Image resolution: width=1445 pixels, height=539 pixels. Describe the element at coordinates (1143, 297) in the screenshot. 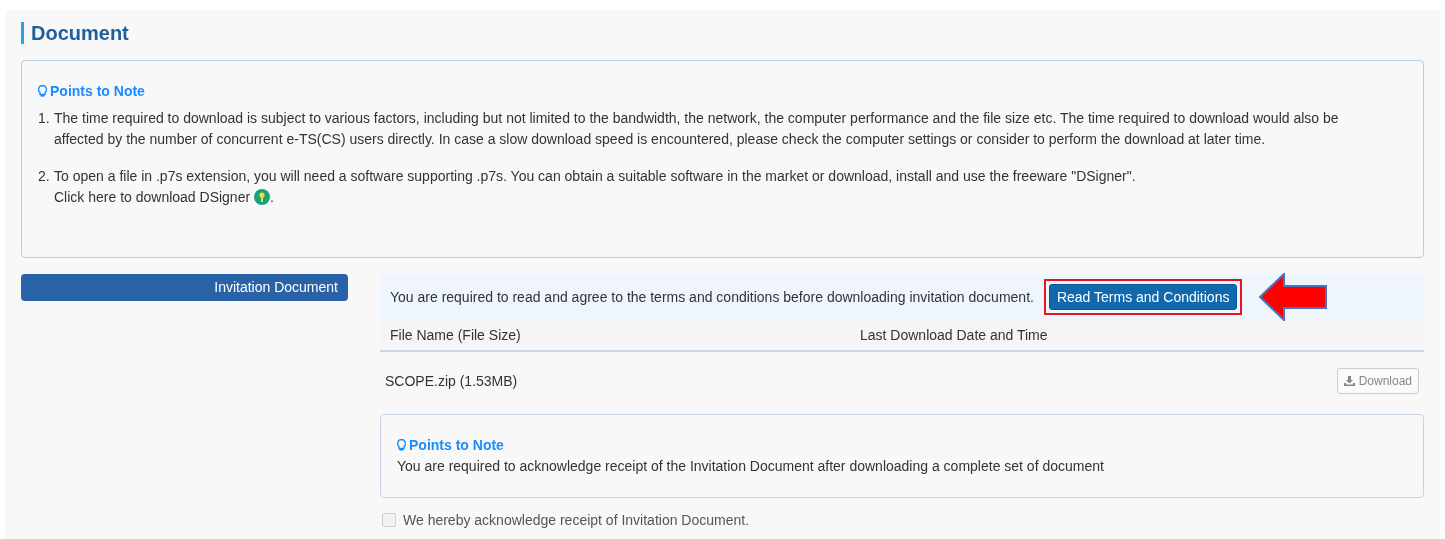

I see `read-terms-button: Read Terms and Conditions` at that location.